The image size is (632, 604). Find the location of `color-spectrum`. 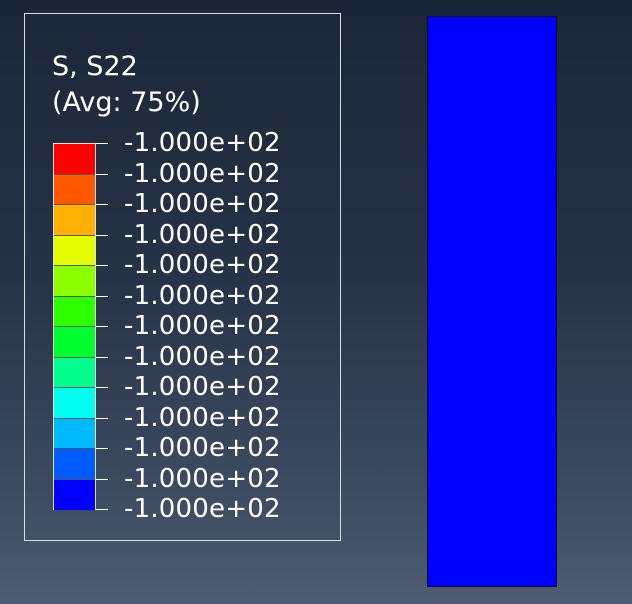

color-spectrum is located at coordinates (74, 326).